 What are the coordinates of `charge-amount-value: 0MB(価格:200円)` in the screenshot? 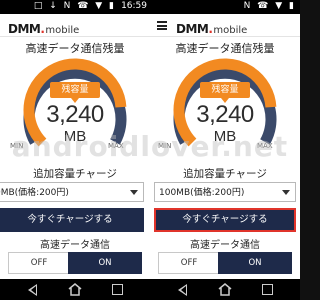 It's located at (34, 193).